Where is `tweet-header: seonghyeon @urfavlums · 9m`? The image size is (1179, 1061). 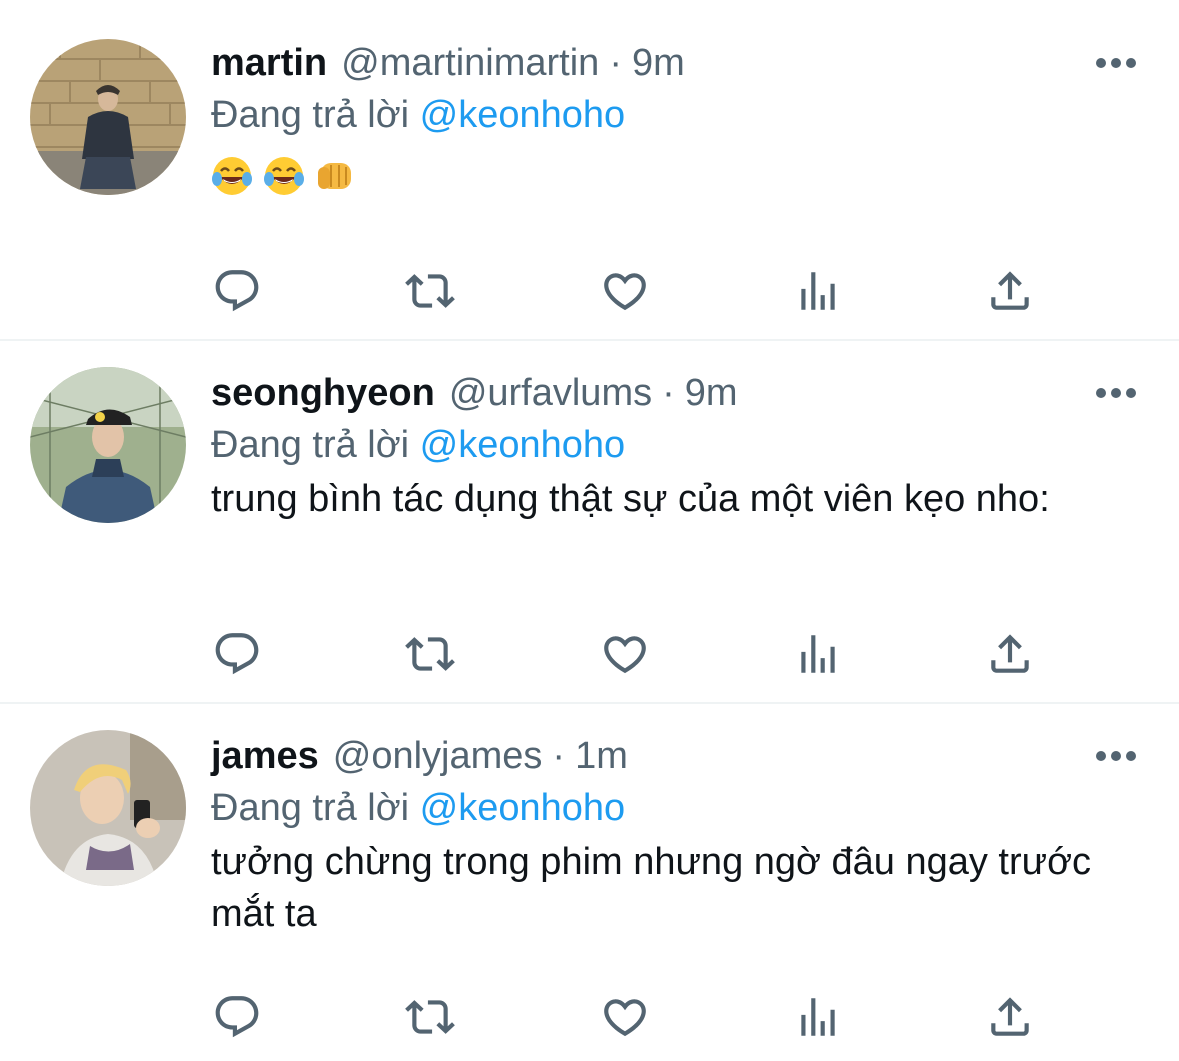 tweet-header: seonghyeon @urfavlums · 9m is located at coordinates (474, 393).